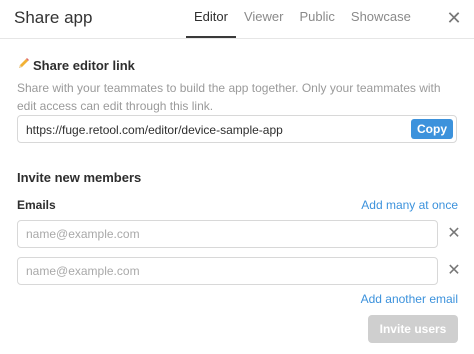  Describe the element at coordinates (432, 129) in the screenshot. I see `copy-button: Copy` at that location.